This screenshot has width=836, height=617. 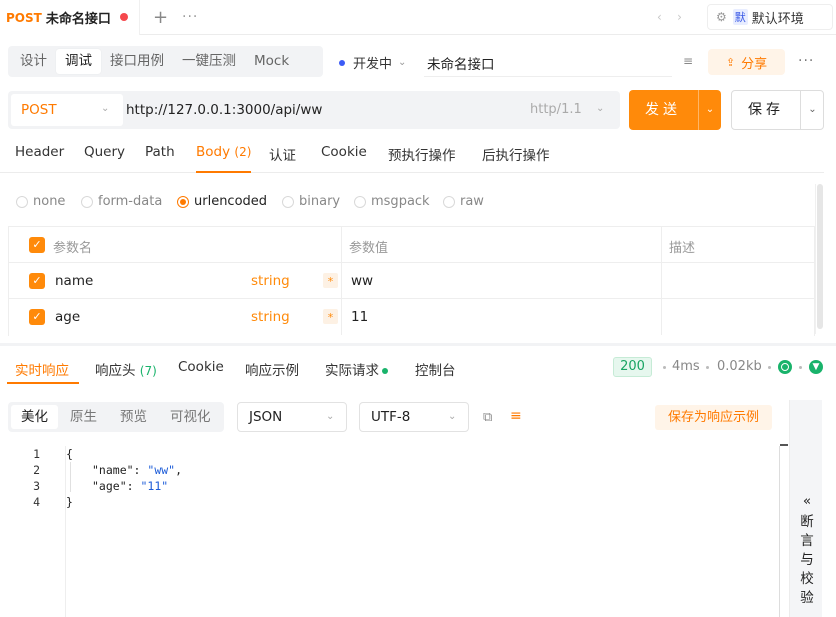 What do you see at coordinates (766, 110) in the screenshot?
I see `save-label: 保存` at bounding box center [766, 110].